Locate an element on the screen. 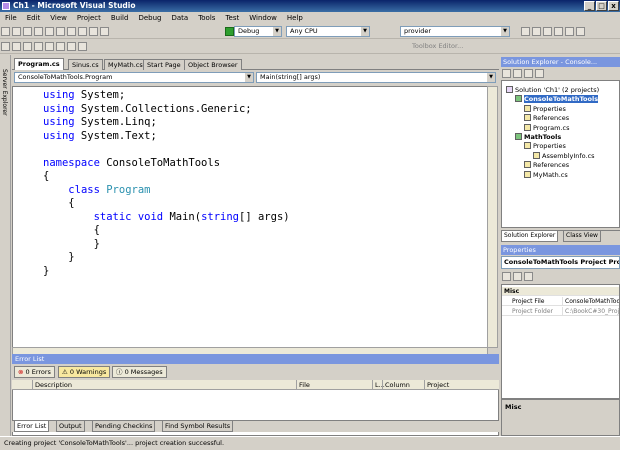 This screenshot has height=450, width=620. errors-filter-button: ⊗ 0 Errors is located at coordinates (34, 372).